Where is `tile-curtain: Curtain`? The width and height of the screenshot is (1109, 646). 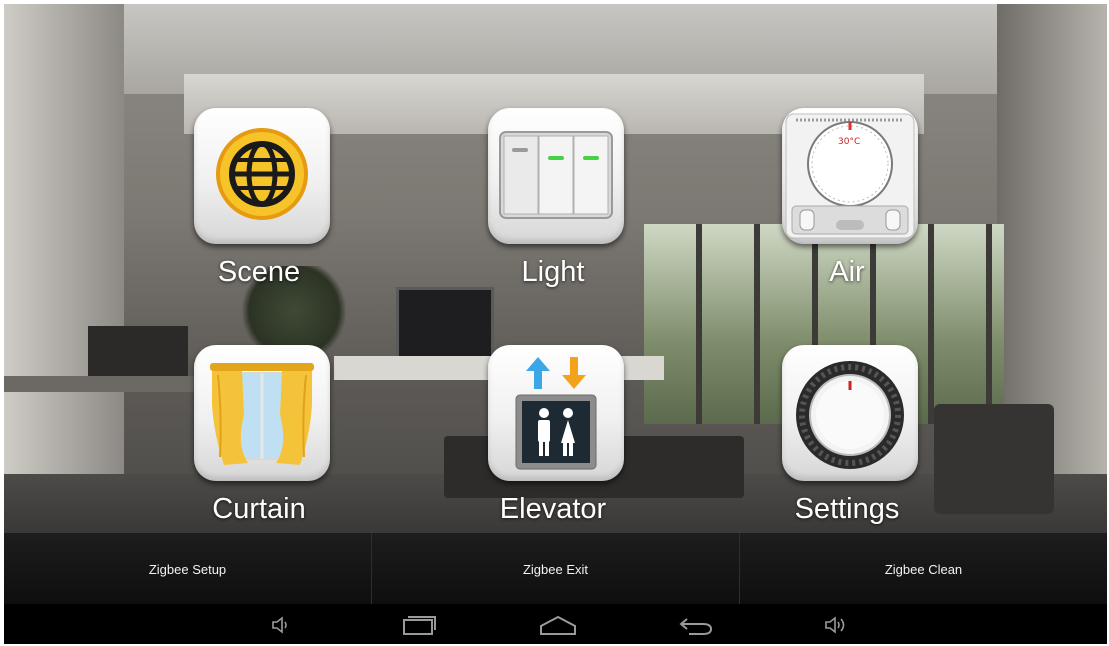 tile-curtain: Curtain is located at coordinates (259, 443).